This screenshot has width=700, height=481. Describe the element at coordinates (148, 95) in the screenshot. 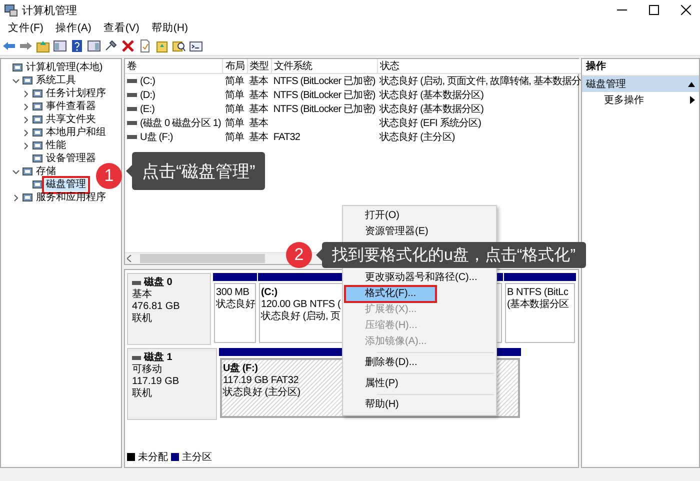

I see `table-cell: (D:)` at that location.